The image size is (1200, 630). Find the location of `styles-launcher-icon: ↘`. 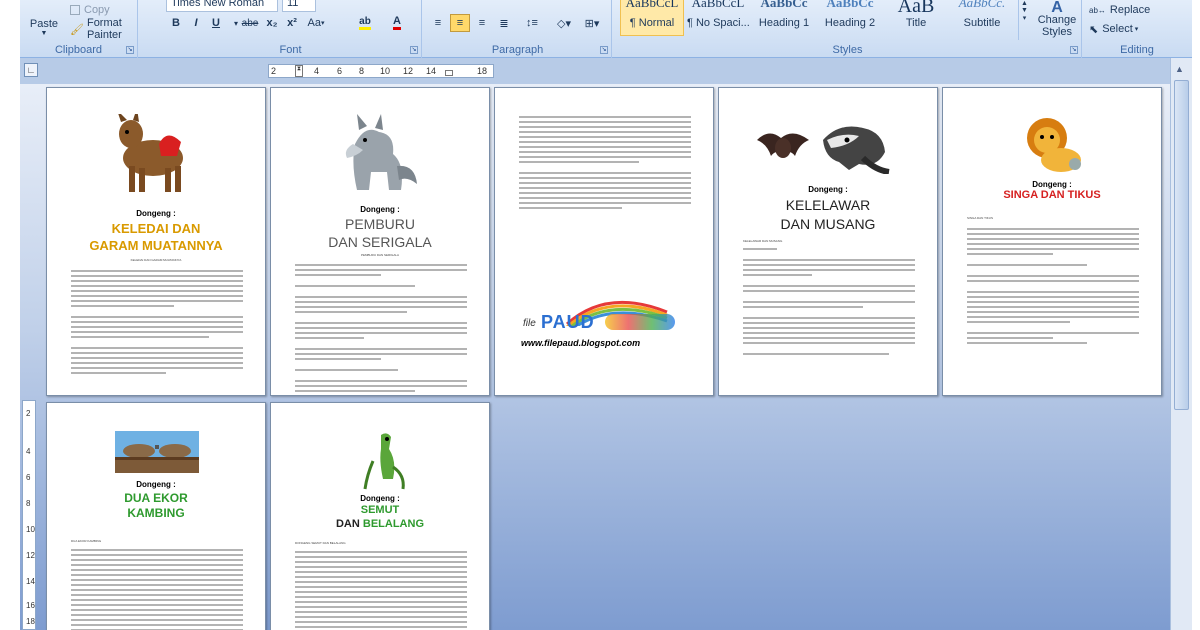

styles-launcher-icon: ↘ is located at coordinates (1074, 50).